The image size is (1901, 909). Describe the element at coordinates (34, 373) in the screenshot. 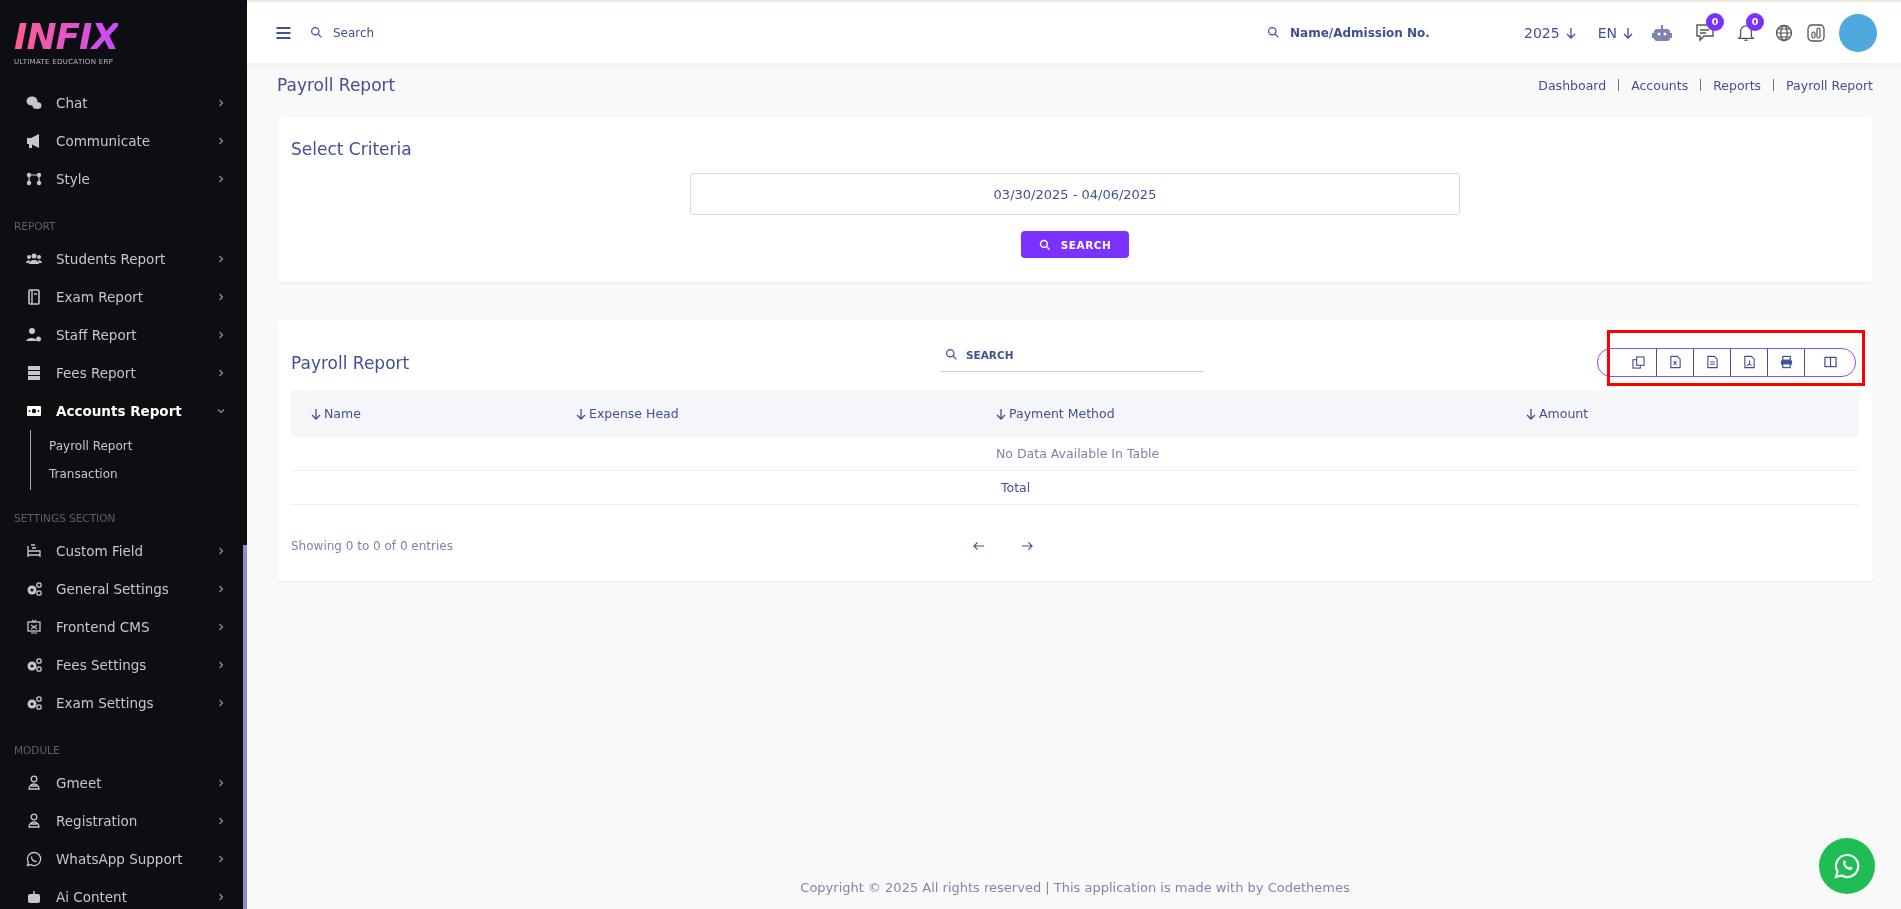

I see `server-icon` at that location.